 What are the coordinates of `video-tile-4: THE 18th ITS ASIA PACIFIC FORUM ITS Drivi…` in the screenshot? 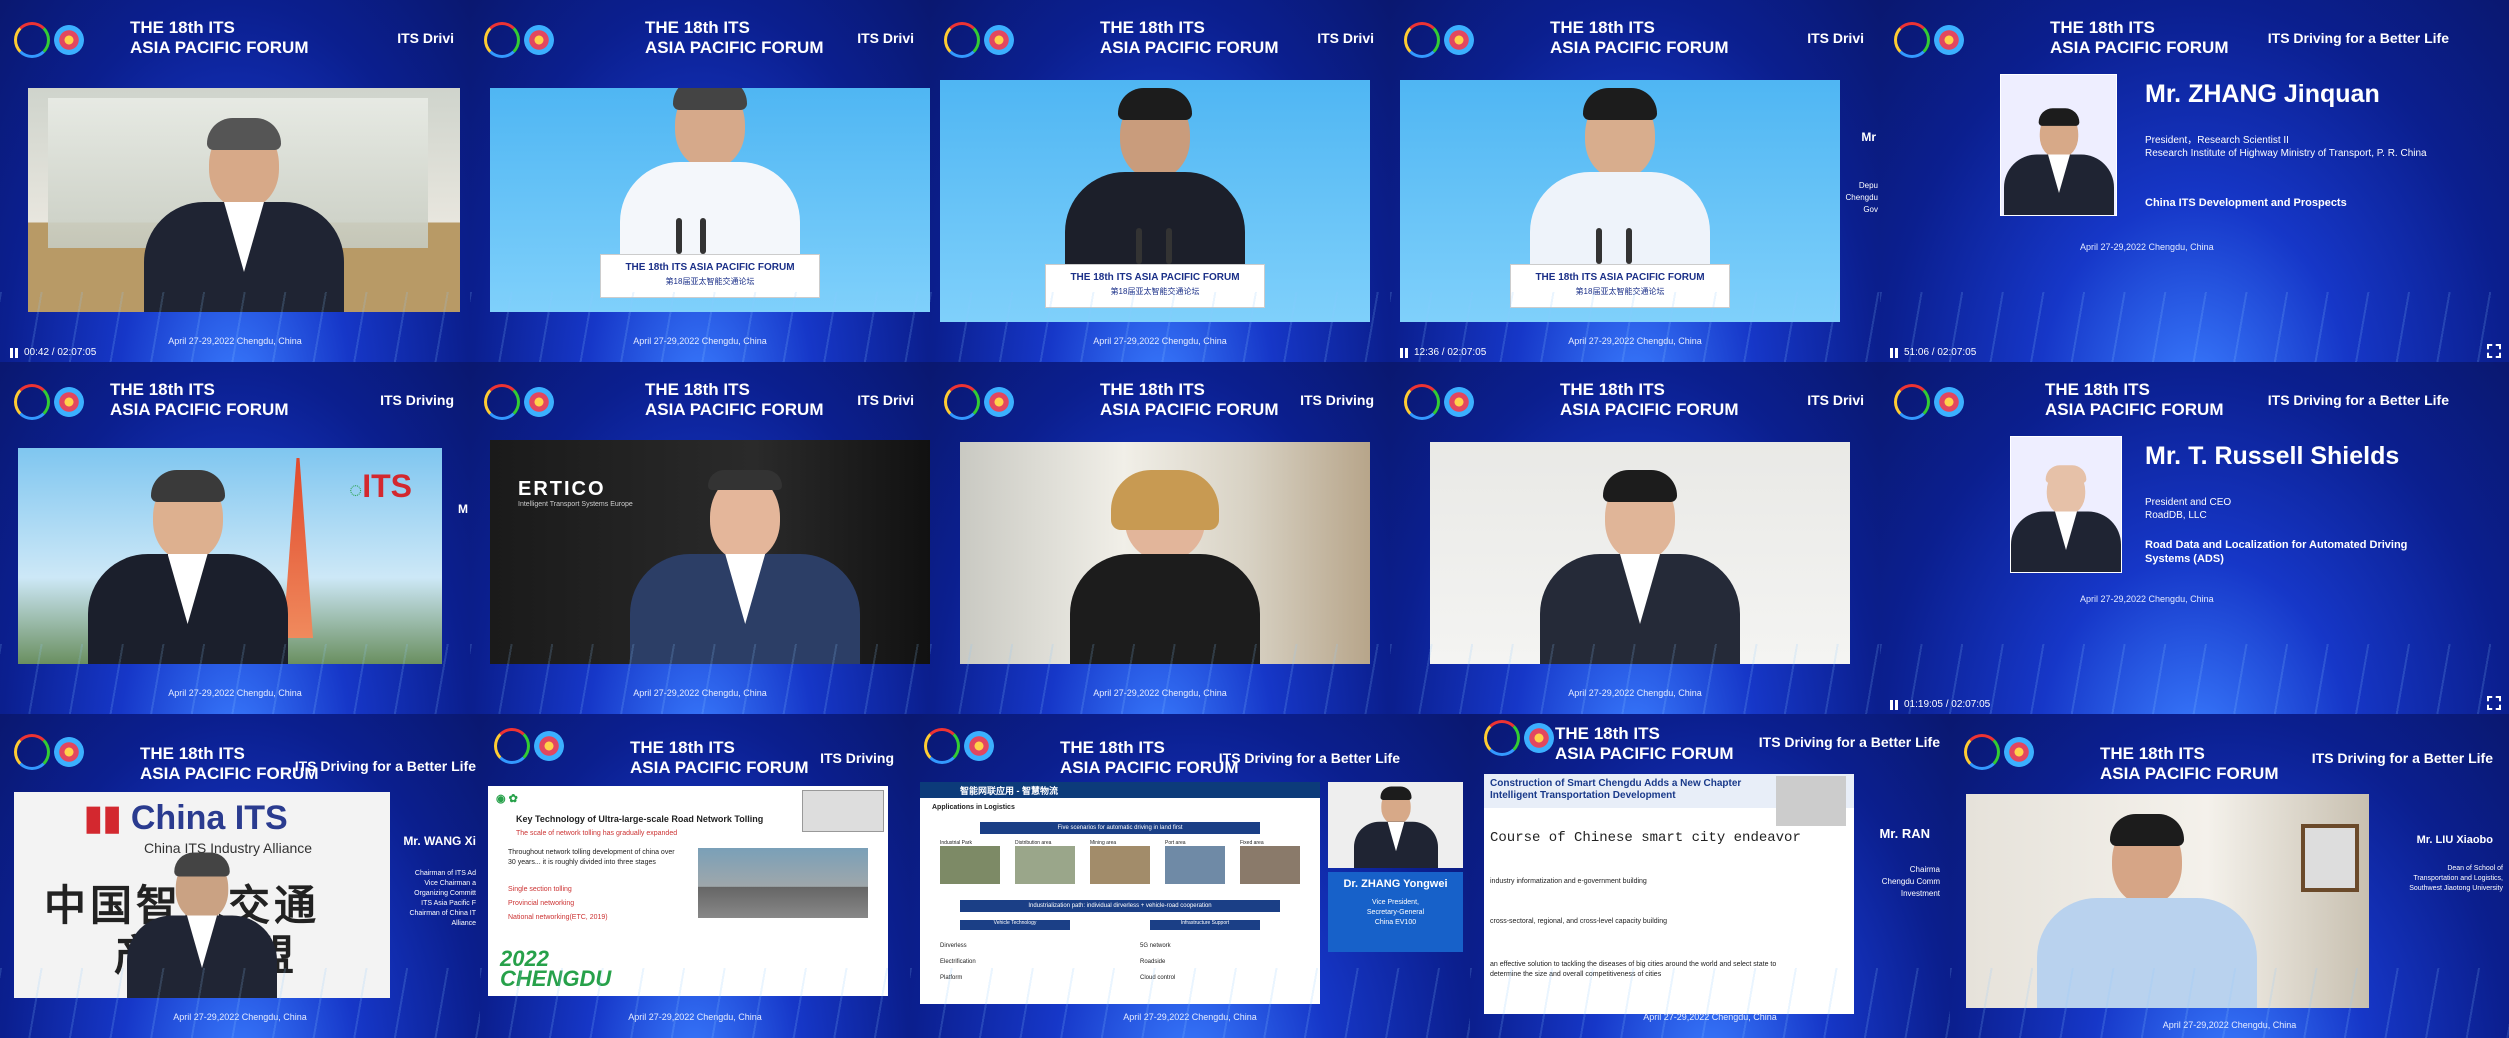 It's located at (1635, 181).